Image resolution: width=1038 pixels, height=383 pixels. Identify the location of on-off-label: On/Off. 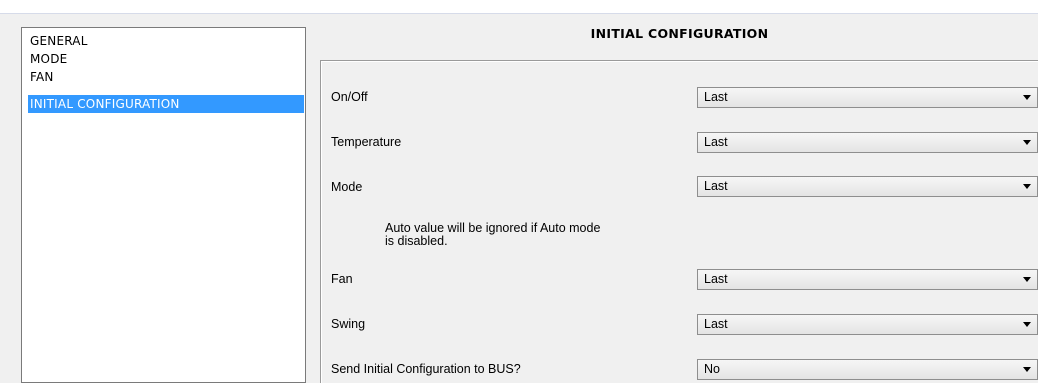
(349, 97).